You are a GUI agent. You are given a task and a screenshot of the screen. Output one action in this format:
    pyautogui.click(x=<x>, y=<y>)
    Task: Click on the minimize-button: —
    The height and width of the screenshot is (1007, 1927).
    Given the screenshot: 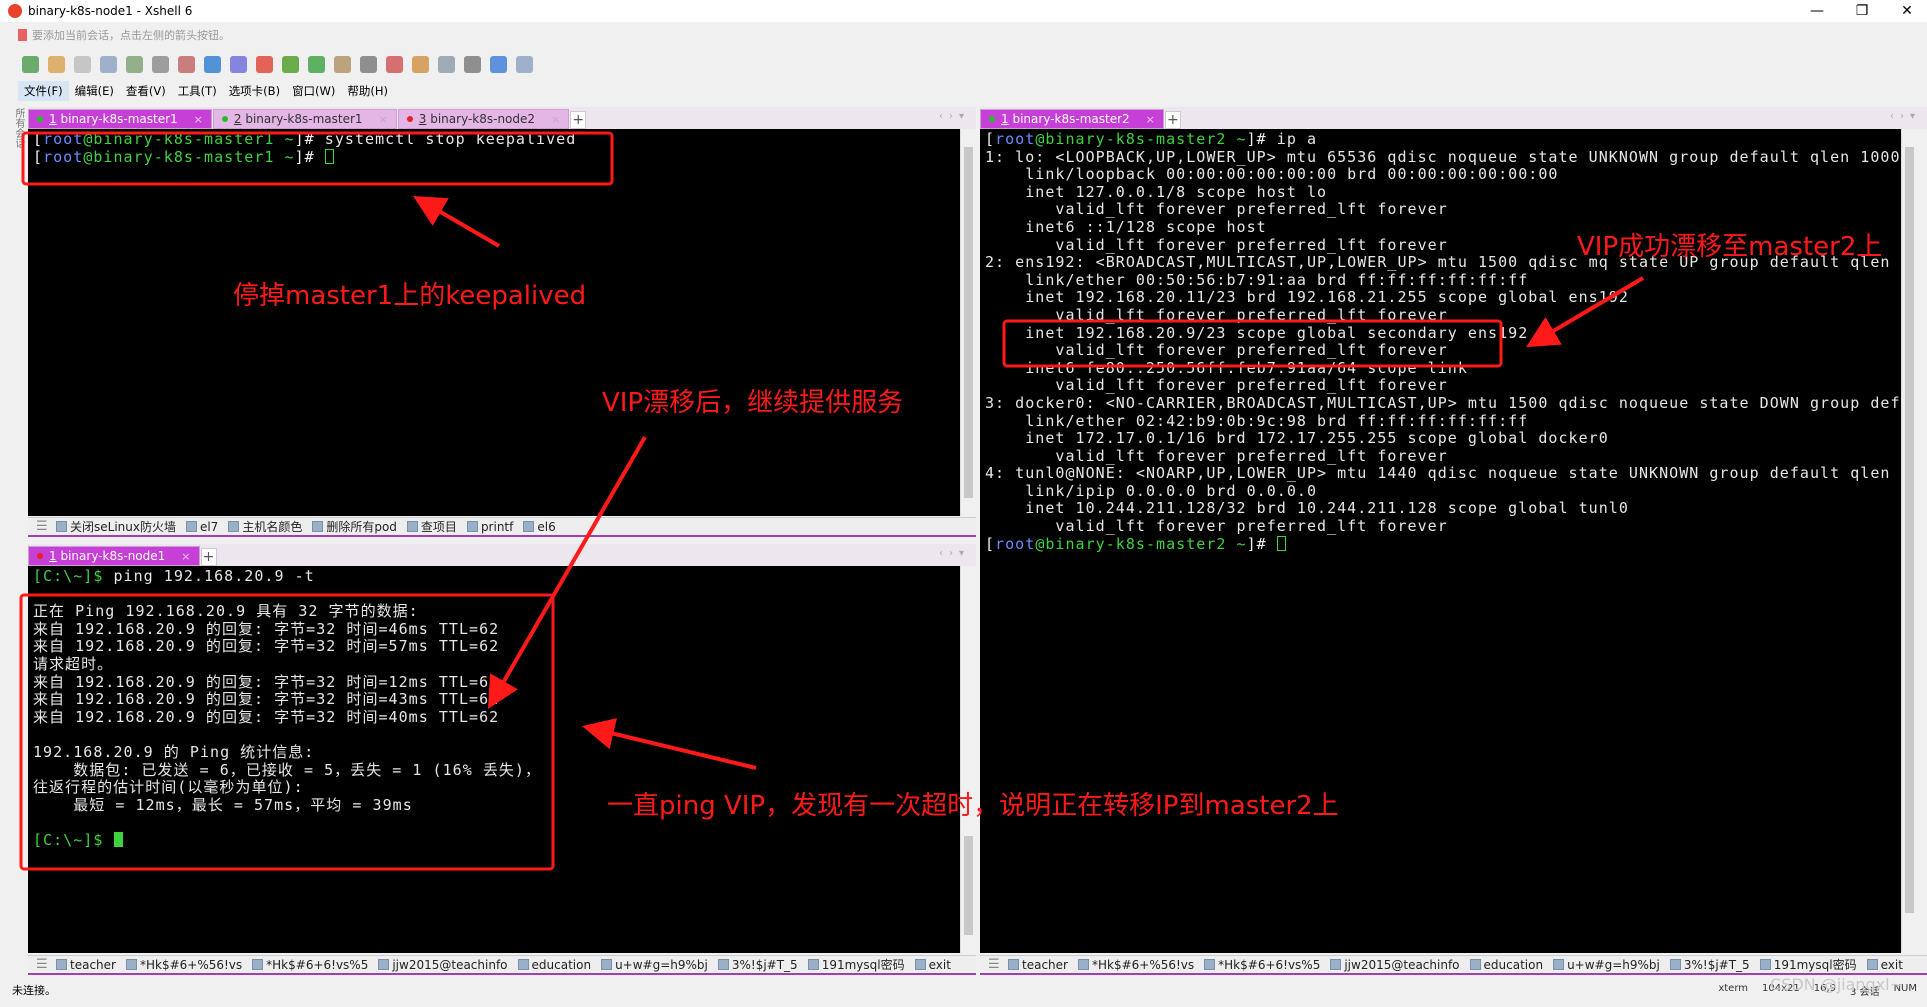 What is the action you would take?
    pyautogui.click(x=1817, y=11)
    